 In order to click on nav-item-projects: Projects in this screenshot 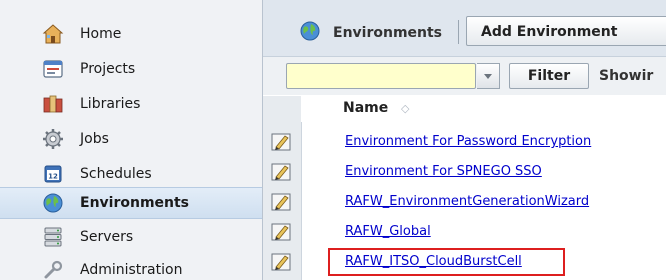, I will do `click(131, 69)`.